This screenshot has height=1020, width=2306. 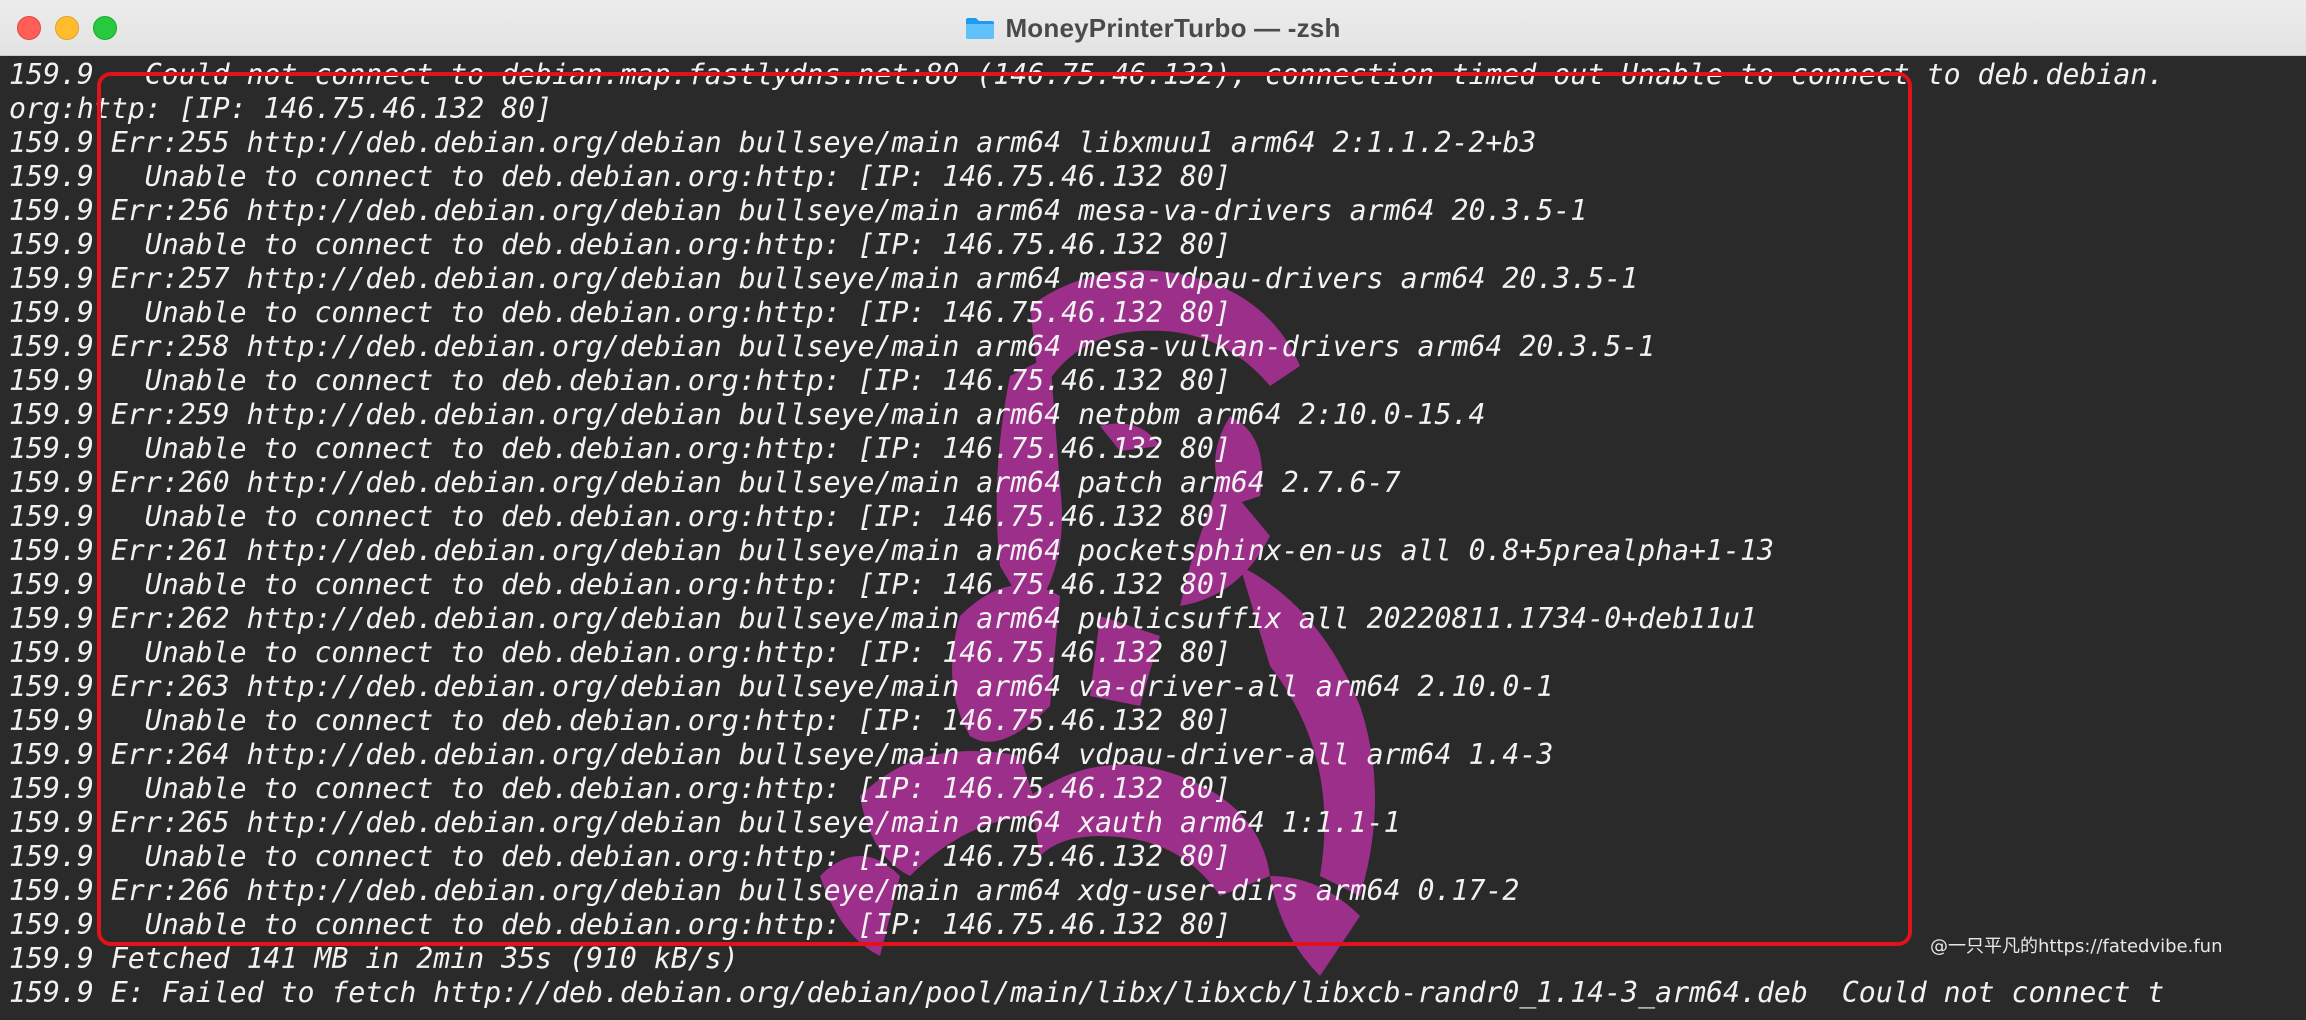 I want to click on watermark-credit-text: @一只平凡的https://fatedvibe.fun, so click(x=2076, y=945).